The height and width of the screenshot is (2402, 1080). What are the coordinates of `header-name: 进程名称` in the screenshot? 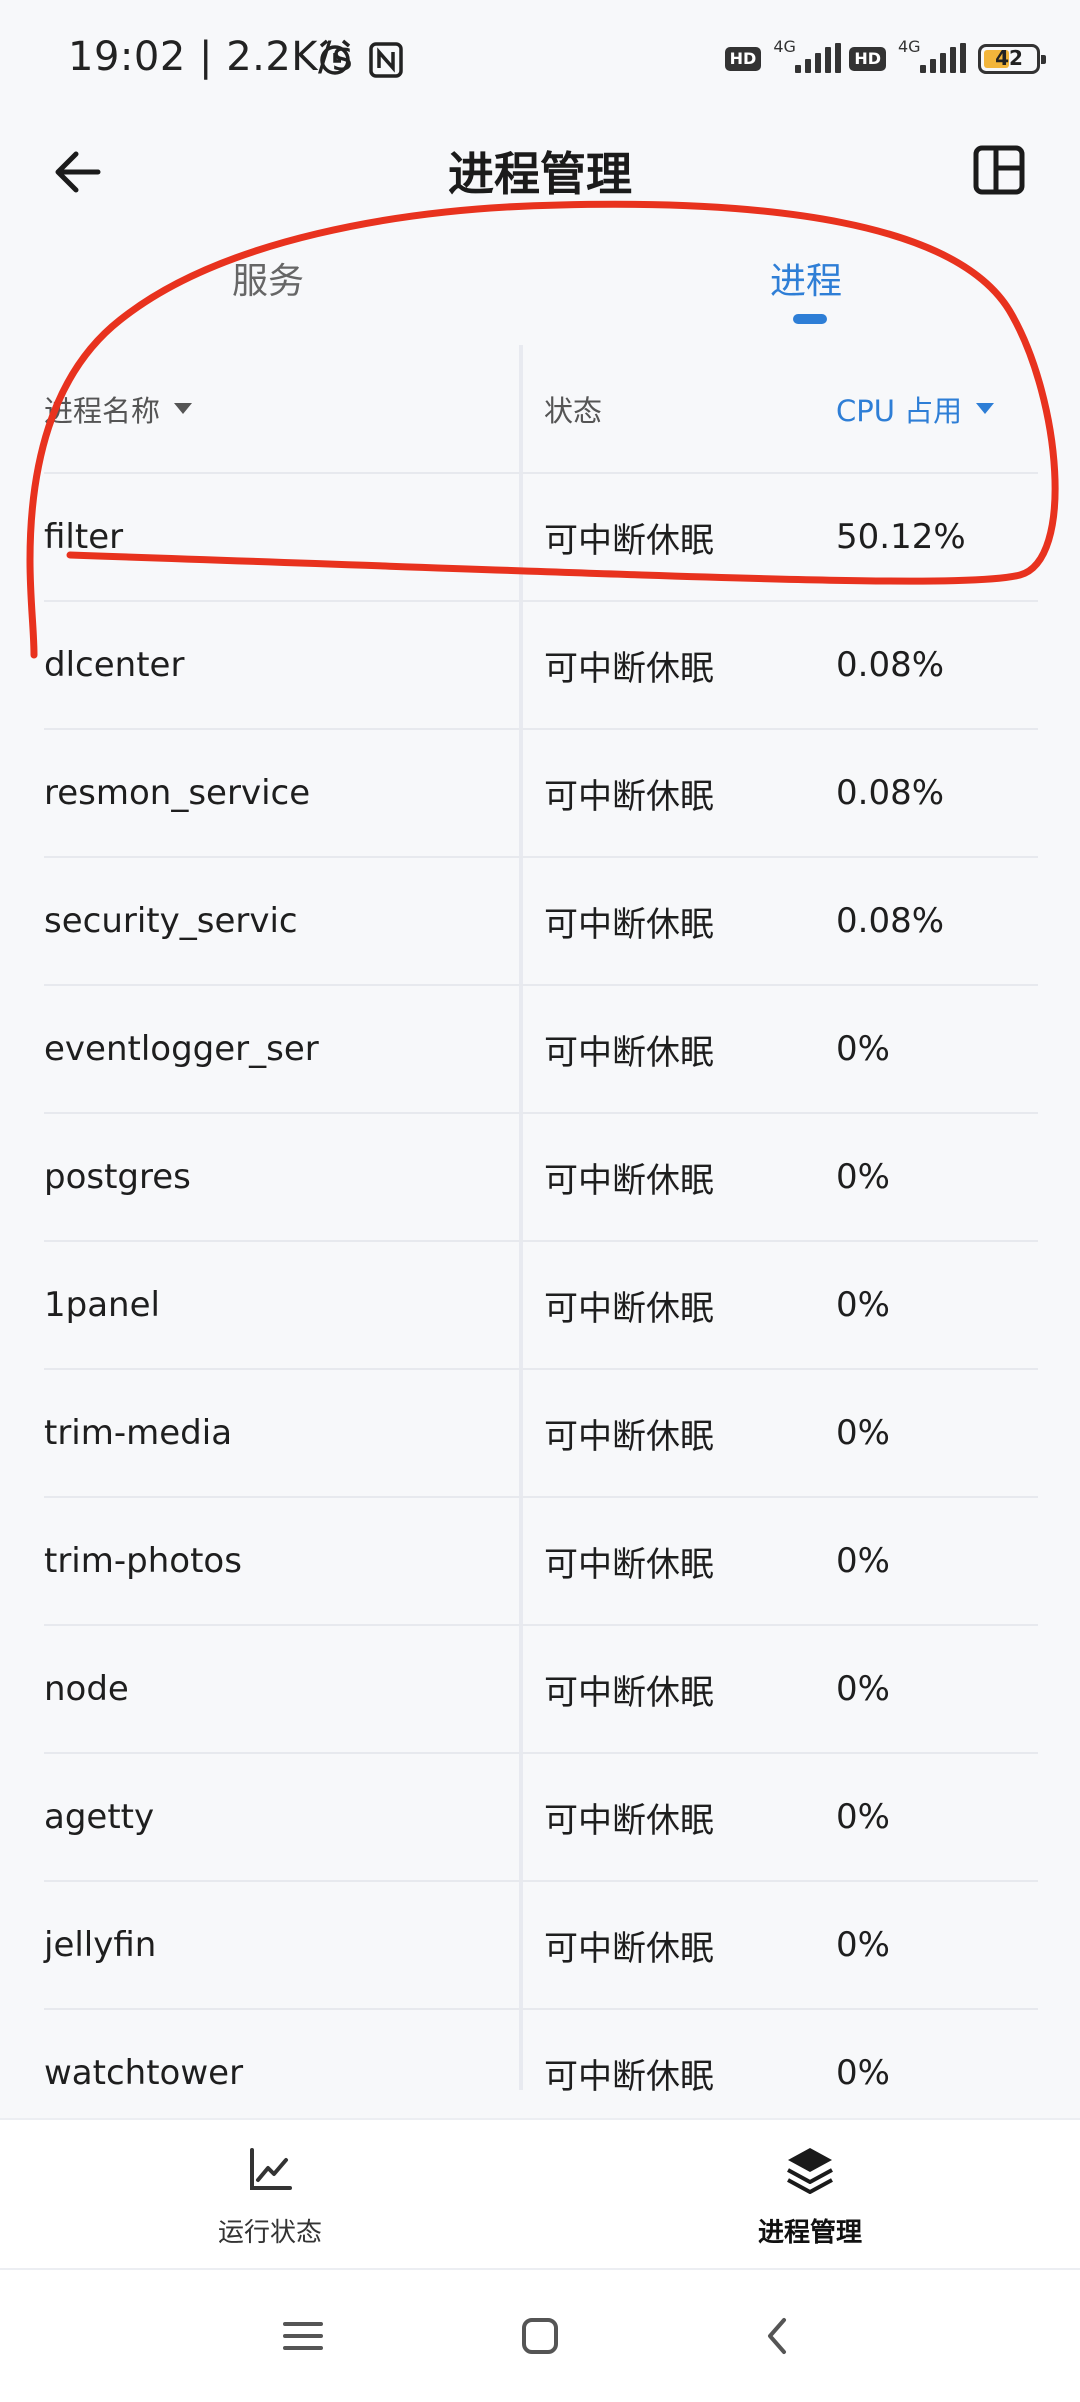 It's located at (102, 410).